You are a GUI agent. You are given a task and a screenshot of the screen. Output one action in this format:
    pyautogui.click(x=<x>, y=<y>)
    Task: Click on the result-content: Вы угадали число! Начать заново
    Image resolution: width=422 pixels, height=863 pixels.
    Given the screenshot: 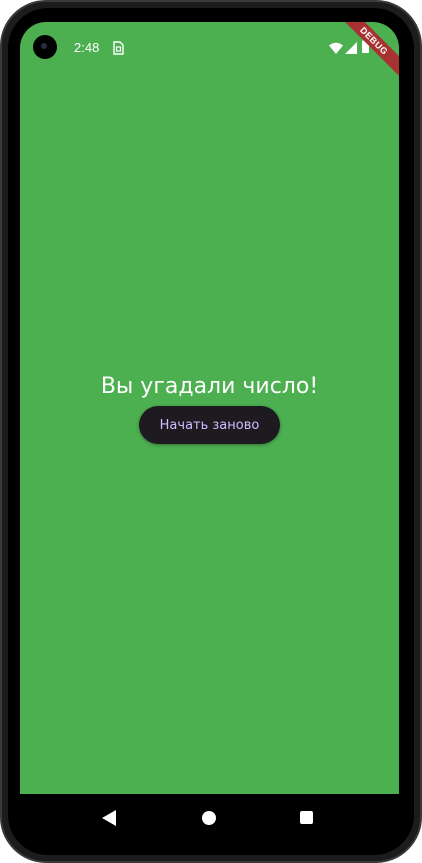 What is the action you would take?
    pyautogui.click(x=209, y=403)
    